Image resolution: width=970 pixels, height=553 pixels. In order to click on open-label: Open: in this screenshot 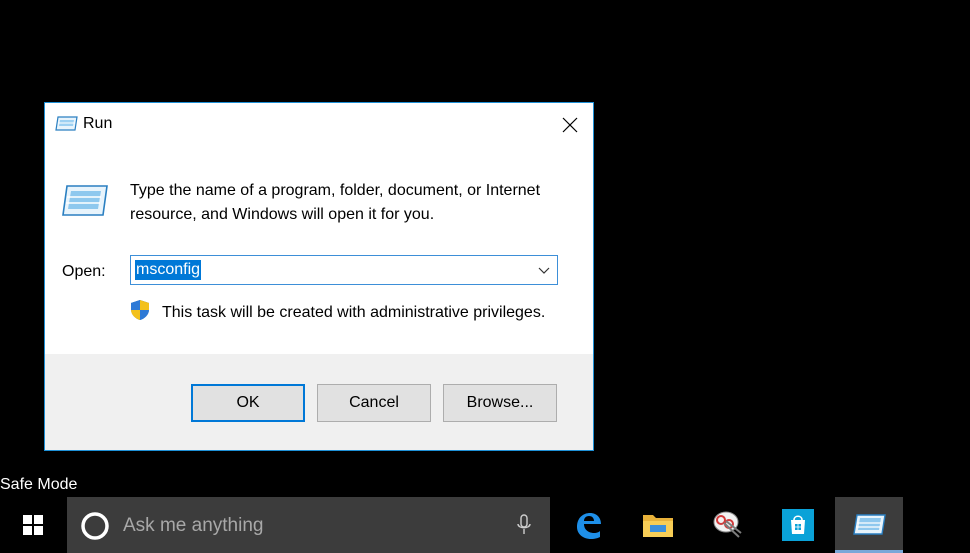, I will do `click(84, 271)`.